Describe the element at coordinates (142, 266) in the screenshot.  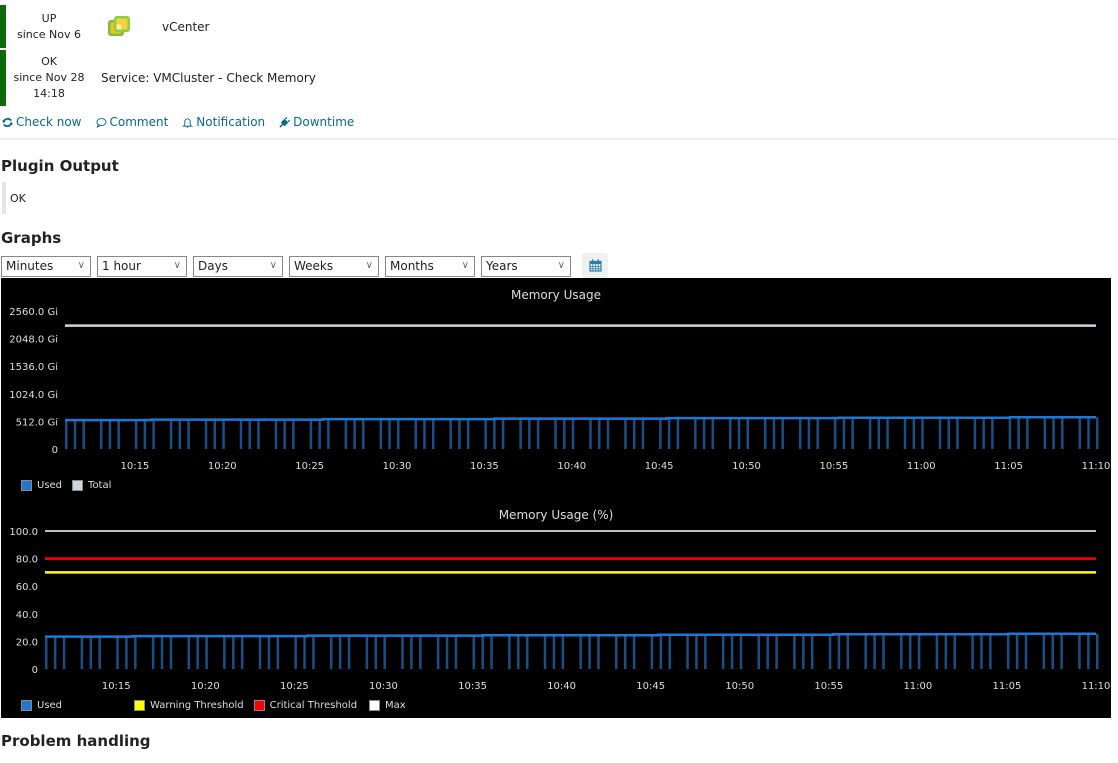
I see `select-hours: 1 hour ∨` at that location.